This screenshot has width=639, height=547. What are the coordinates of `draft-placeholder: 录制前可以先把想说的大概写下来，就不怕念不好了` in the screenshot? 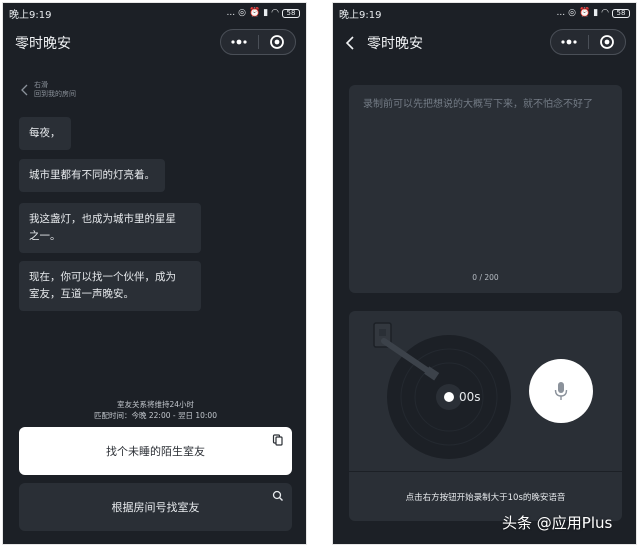 It's located at (478, 104).